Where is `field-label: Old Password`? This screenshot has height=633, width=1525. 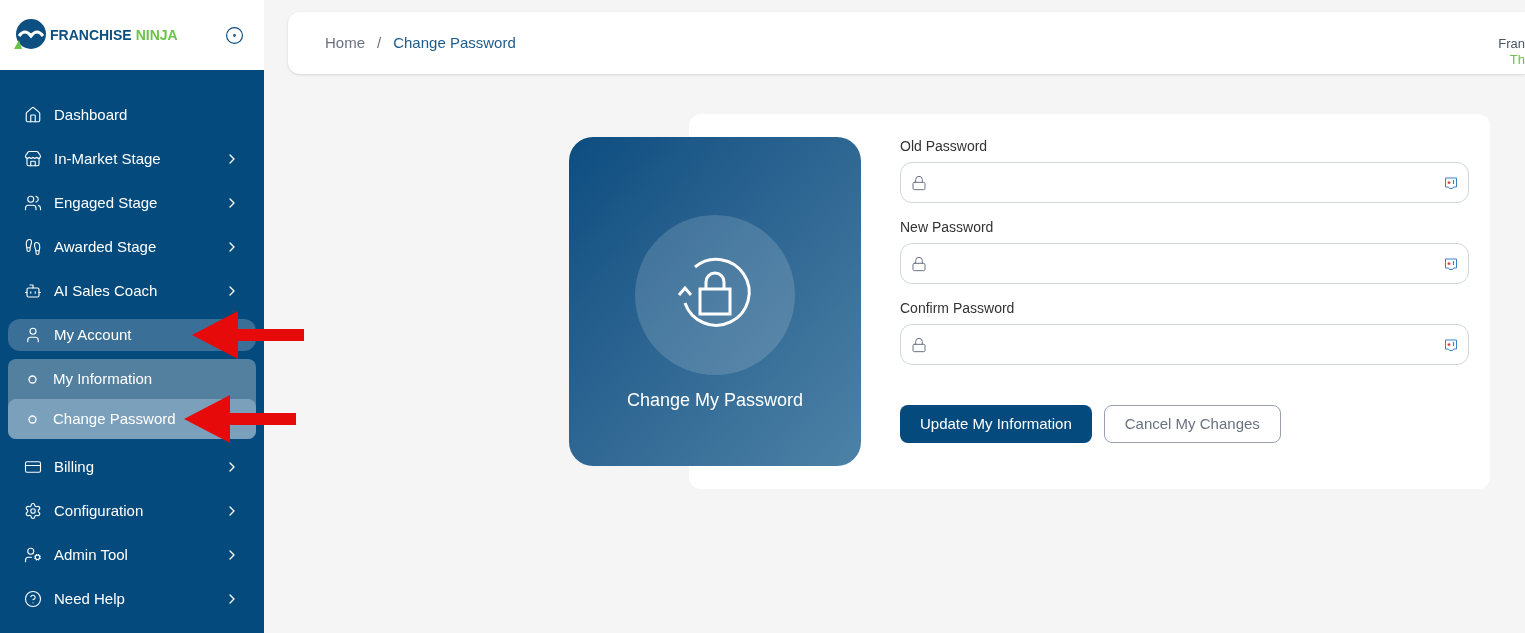
field-label: Old Password is located at coordinates (944, 146).